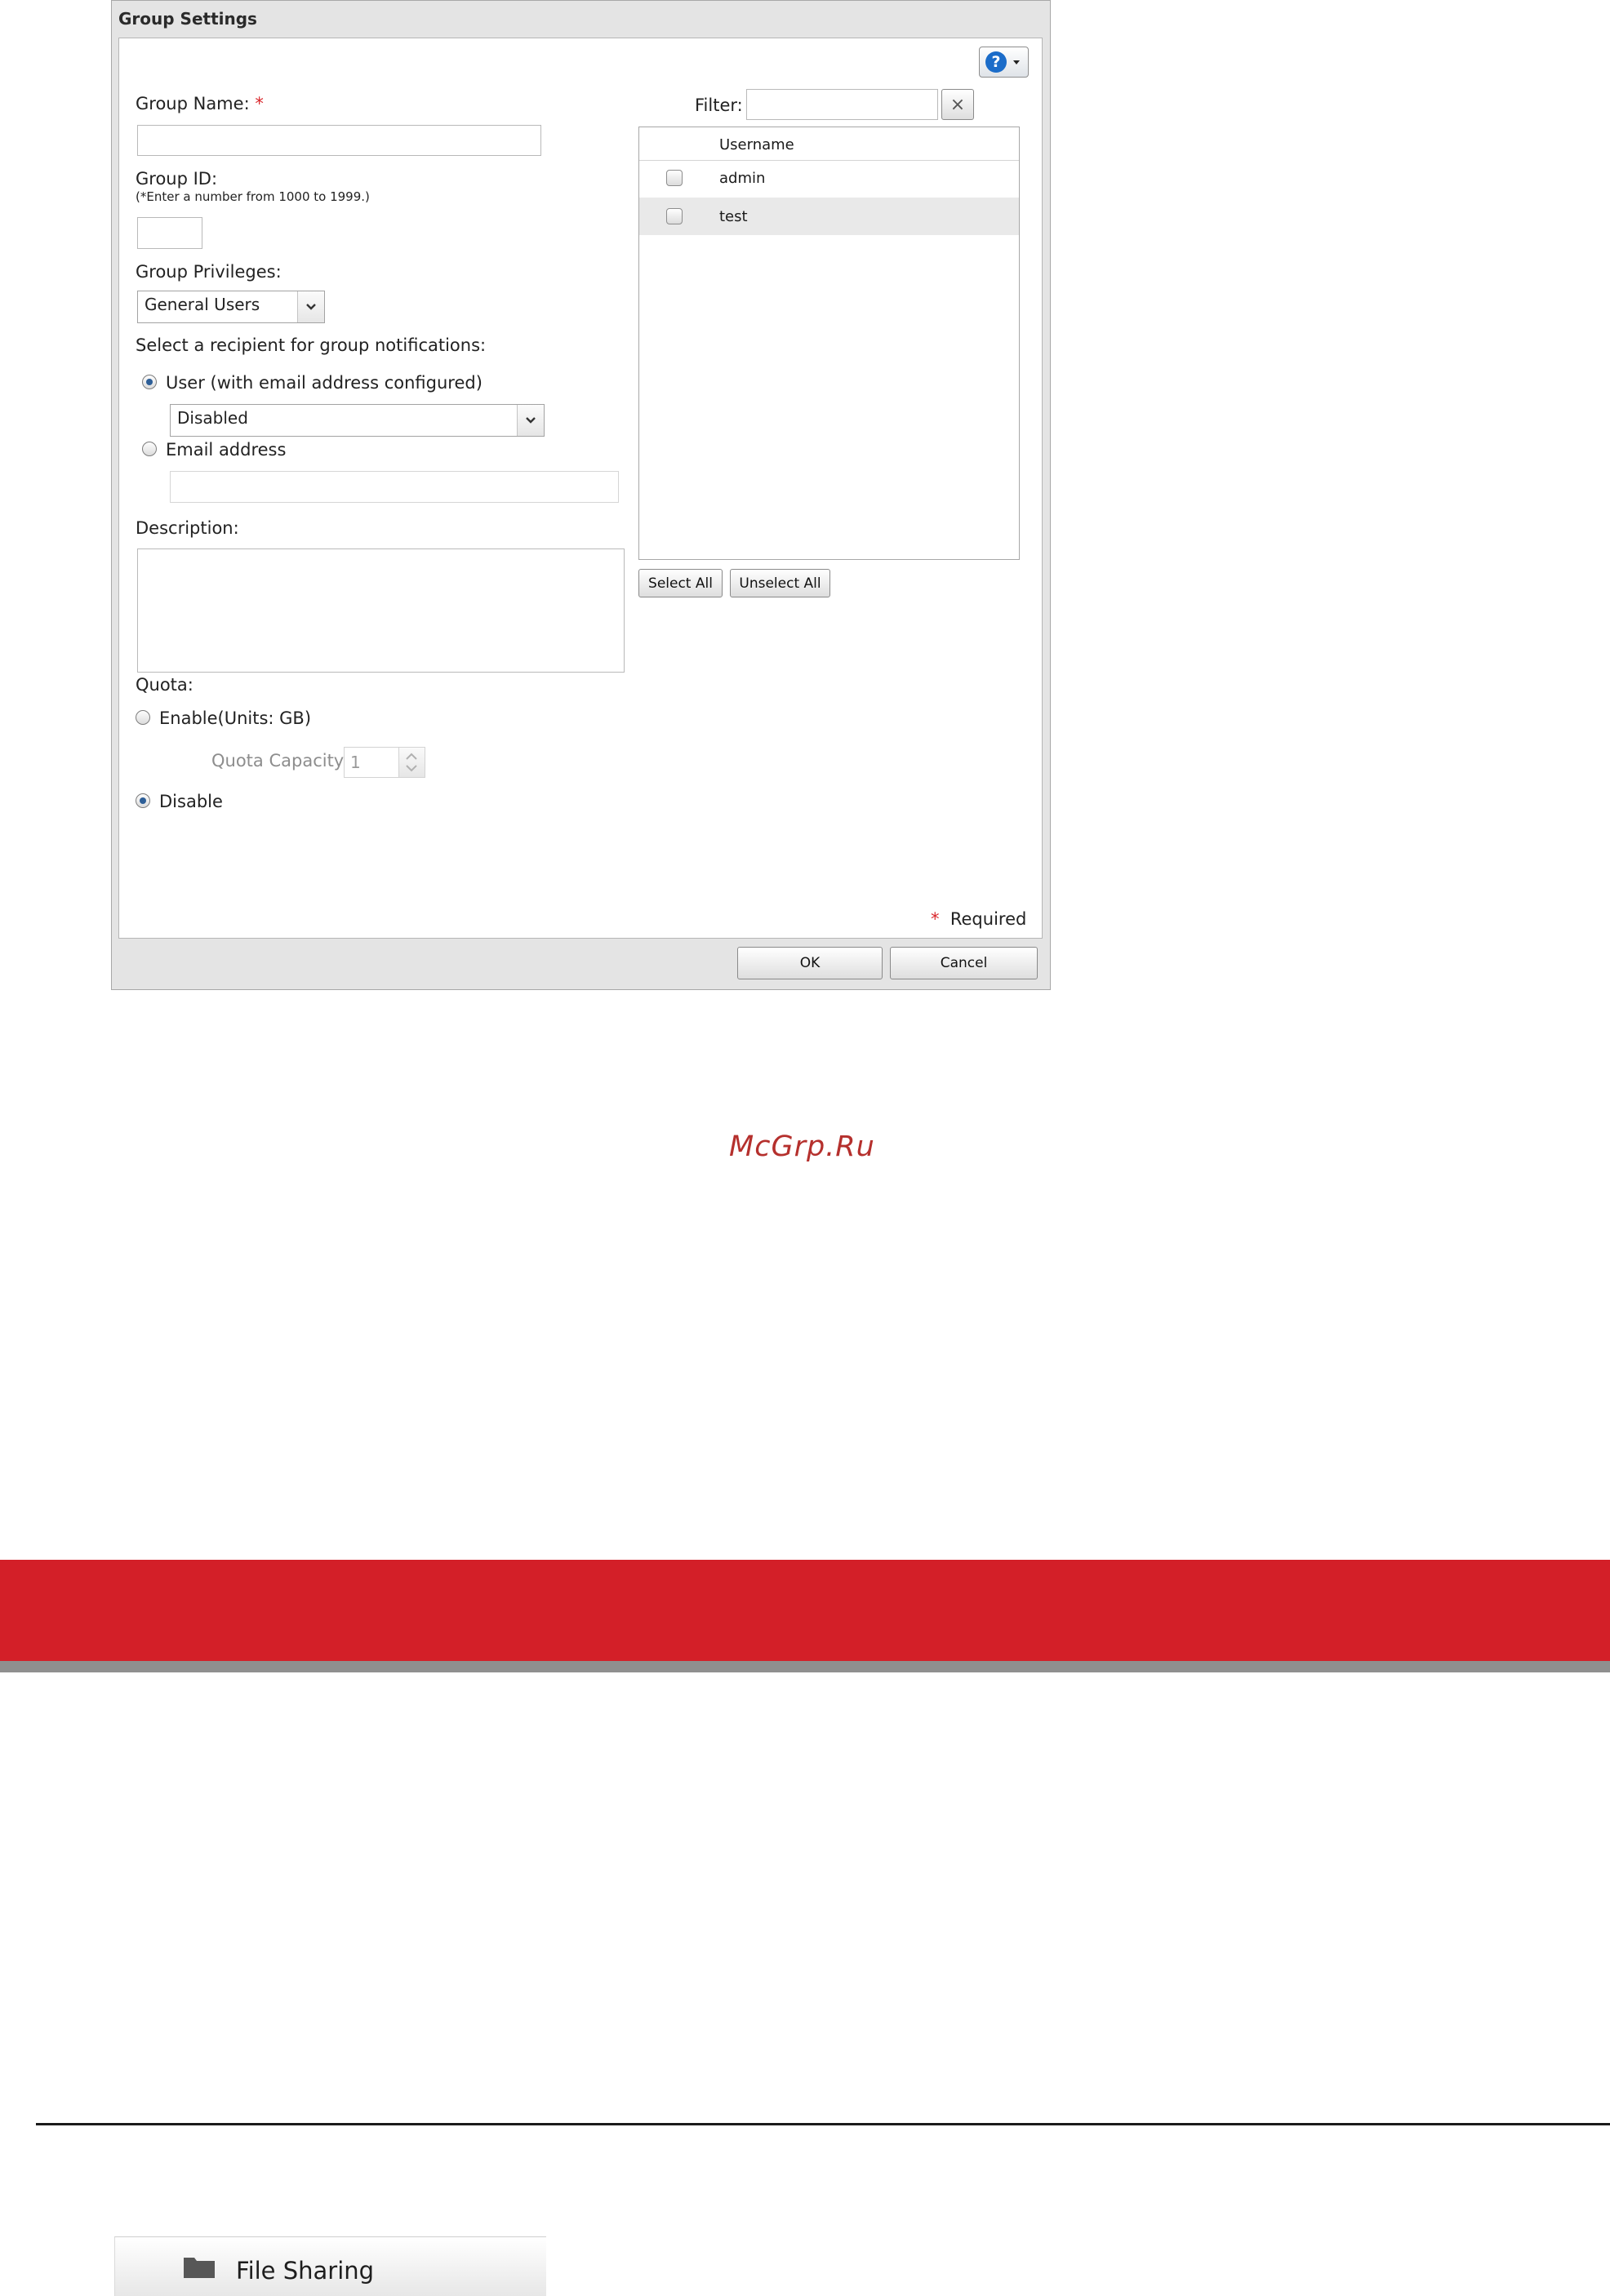 This screenshot has width=1610, height=2296. Describe the element at coordinates (253, 196) in the screenshot. I see `group-id-hint: (*Enter a number from 1000 to 1999.)` at that location.